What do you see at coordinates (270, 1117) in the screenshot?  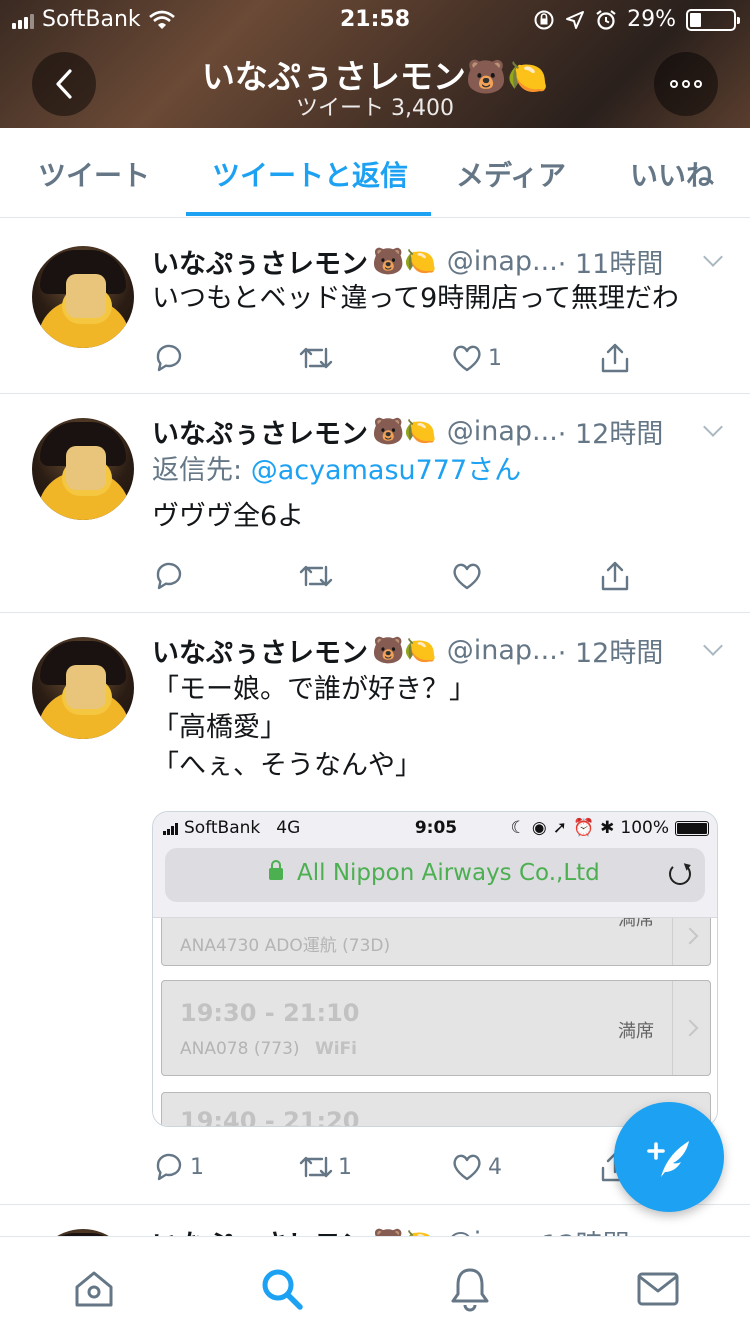 I see `flight-time: 19:40 - 21:20` at bounding box center [270, 1117].